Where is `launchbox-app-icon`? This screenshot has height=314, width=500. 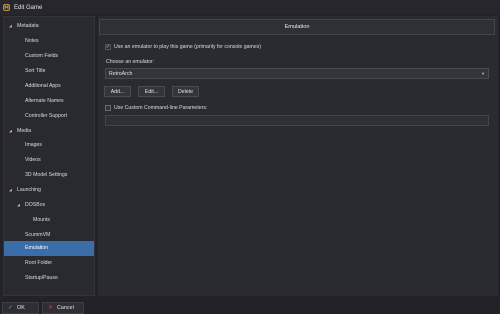 launchbox-app-icon is located at coordinates (6, 7).